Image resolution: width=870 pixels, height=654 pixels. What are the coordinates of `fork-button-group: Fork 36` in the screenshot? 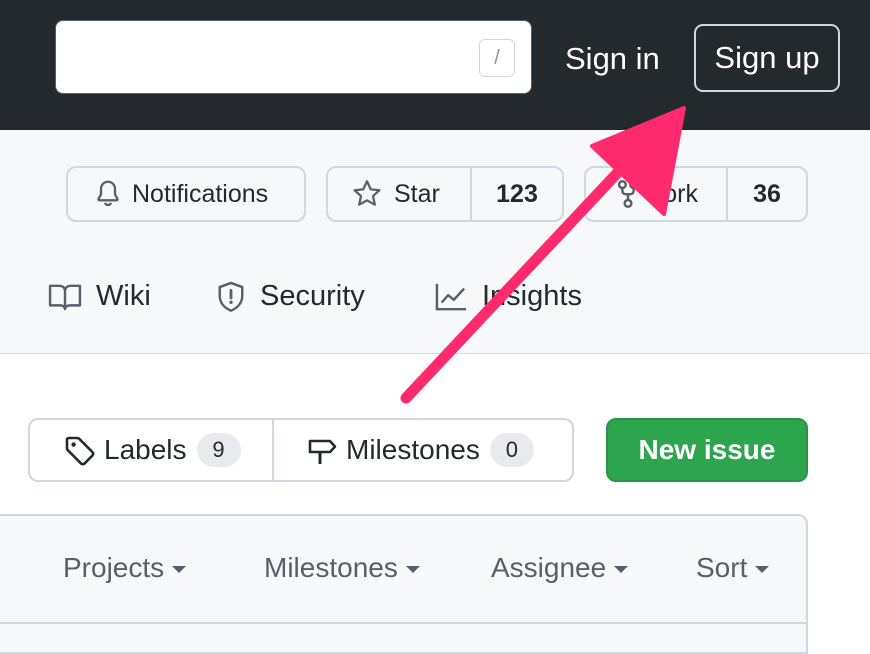 It's located at (696, 194).